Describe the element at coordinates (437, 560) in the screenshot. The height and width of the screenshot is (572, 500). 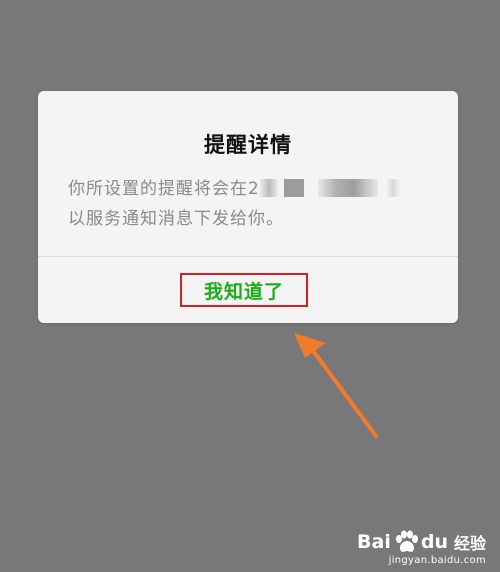
I see `watermark-url: jingyan.baidu.com` at that location.